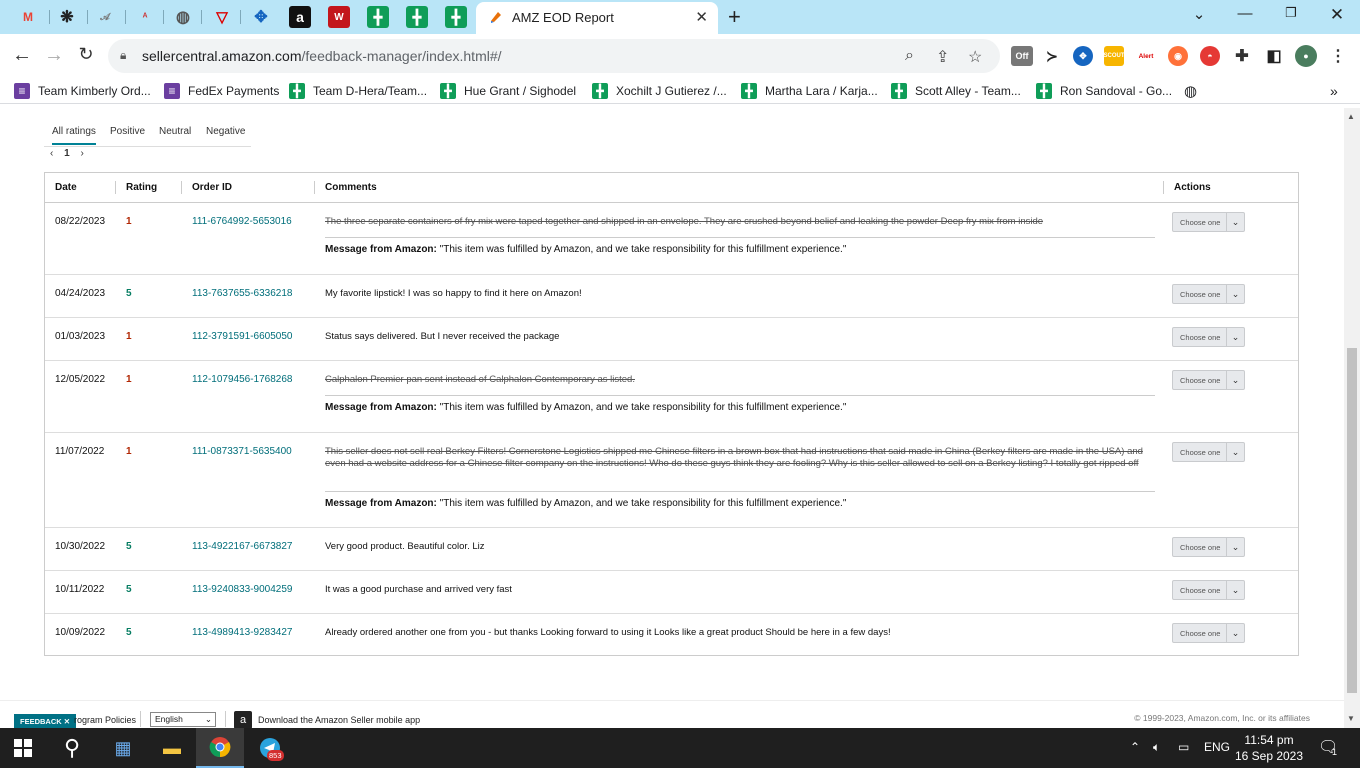 The width and height of the screenshot is (1360, 768). What do you see at coordinates (67, 721) in the screenshot?
I see `close-icon: ✕` at bounding box center [67, 721].